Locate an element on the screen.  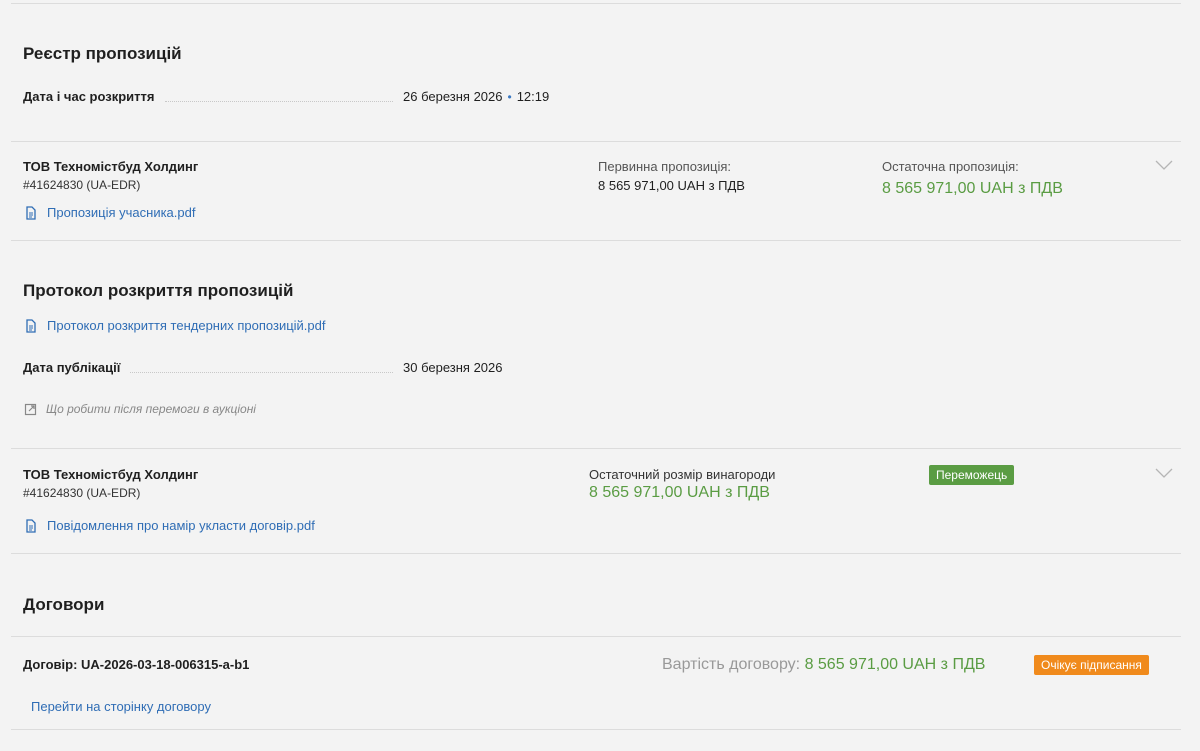
after-win-help-link: Що робити після перемоги в аукціоні is located at coordinates (140, 409).